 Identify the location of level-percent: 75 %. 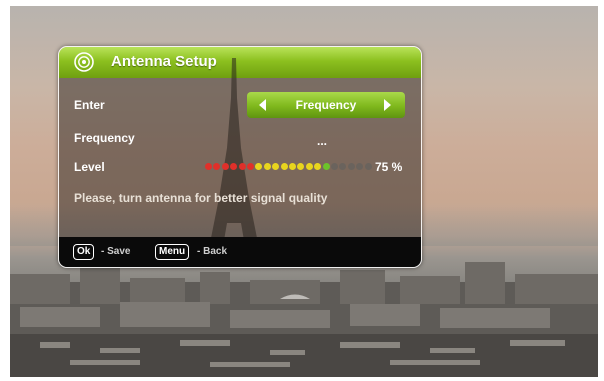
(389, 167).